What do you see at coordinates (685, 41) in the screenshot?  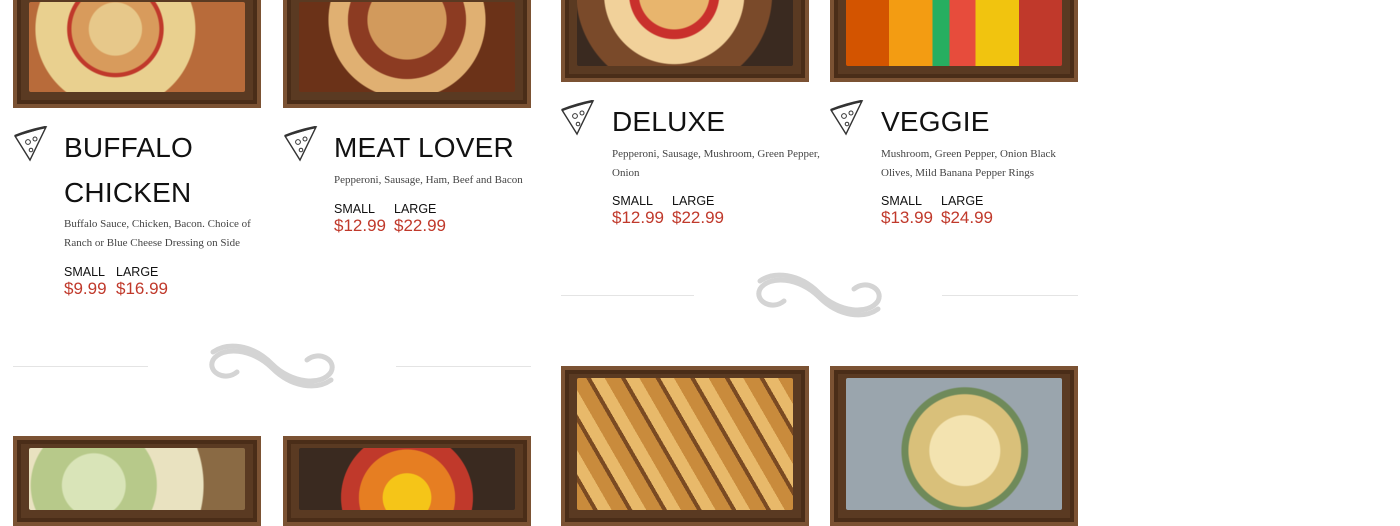 I see `pizza-photo-deluxe` at bounding box center [685, 41].